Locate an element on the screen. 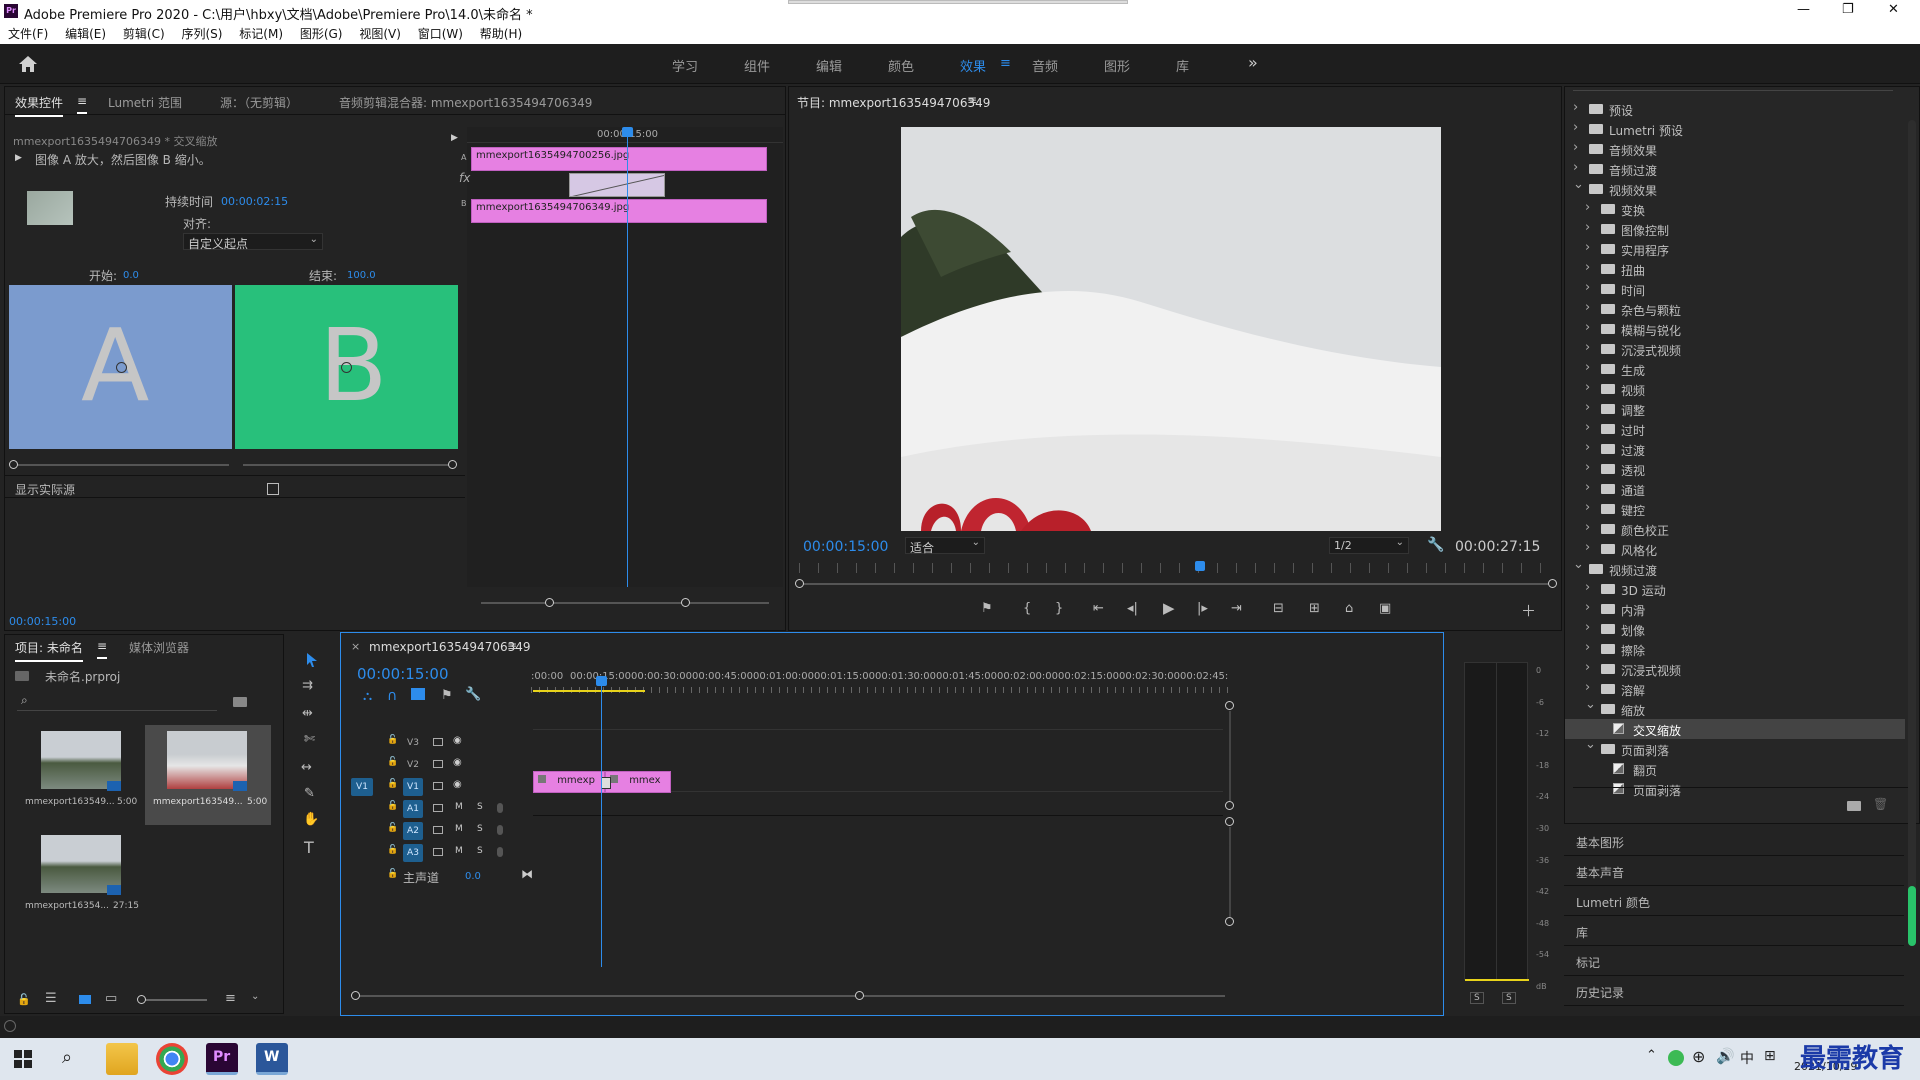  menu-file: 文件(F) is located at coordinates (28, 33).